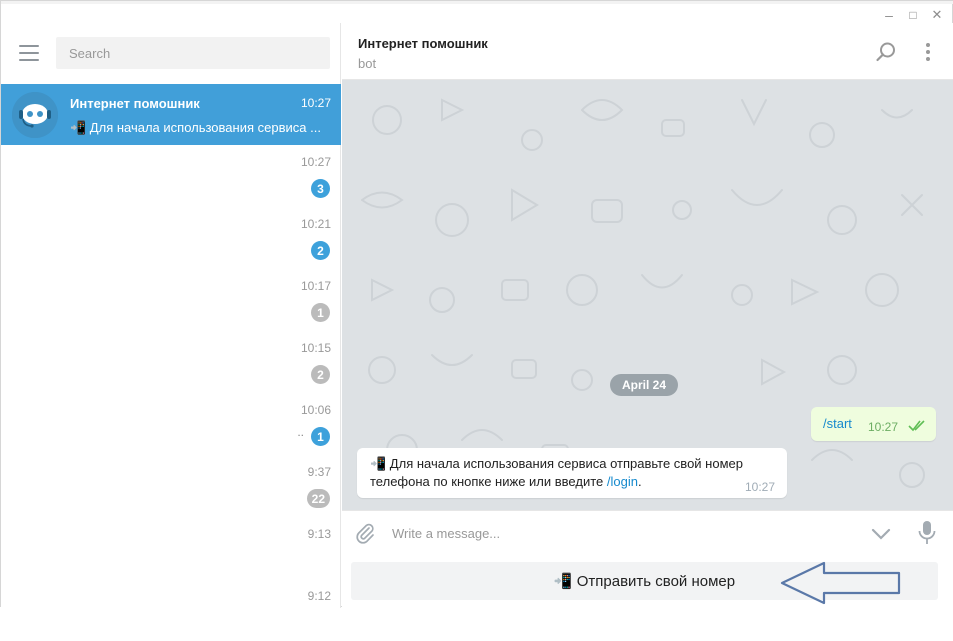 Image resolution: width=953 pixels, height=641 pixels. What do you see at coordinates (622, 481) in the screenshot?
I see `login-command-link: /login` at bounding box center [622, 481].